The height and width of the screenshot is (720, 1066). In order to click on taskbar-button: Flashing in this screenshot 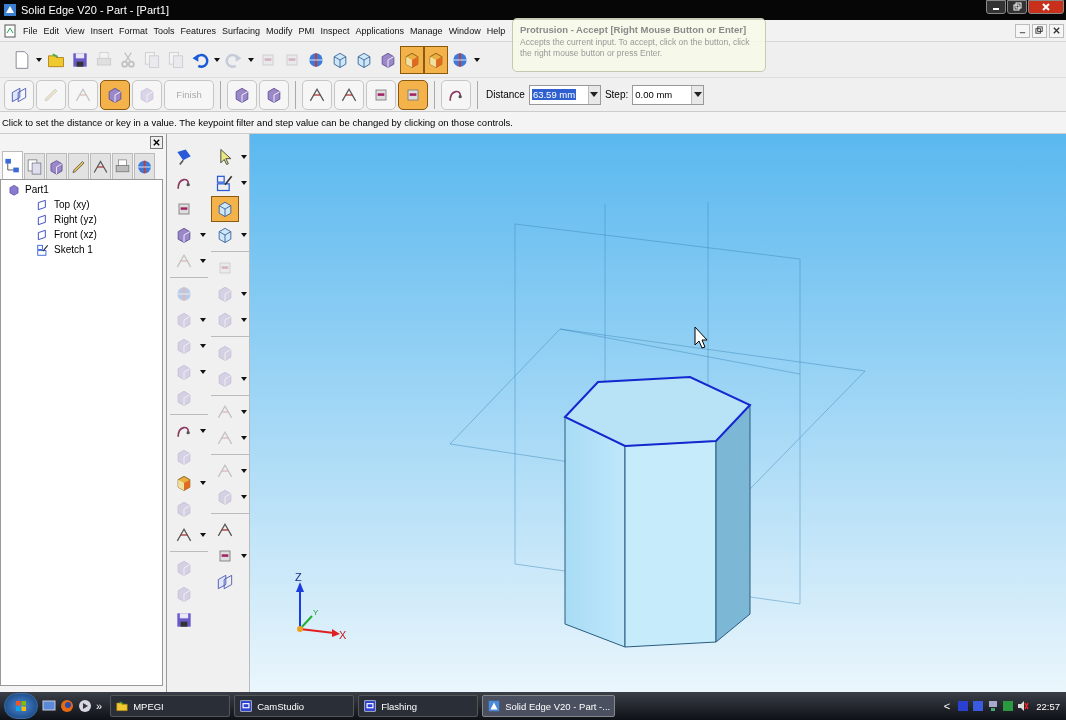, I will do `click(418, 706)`.